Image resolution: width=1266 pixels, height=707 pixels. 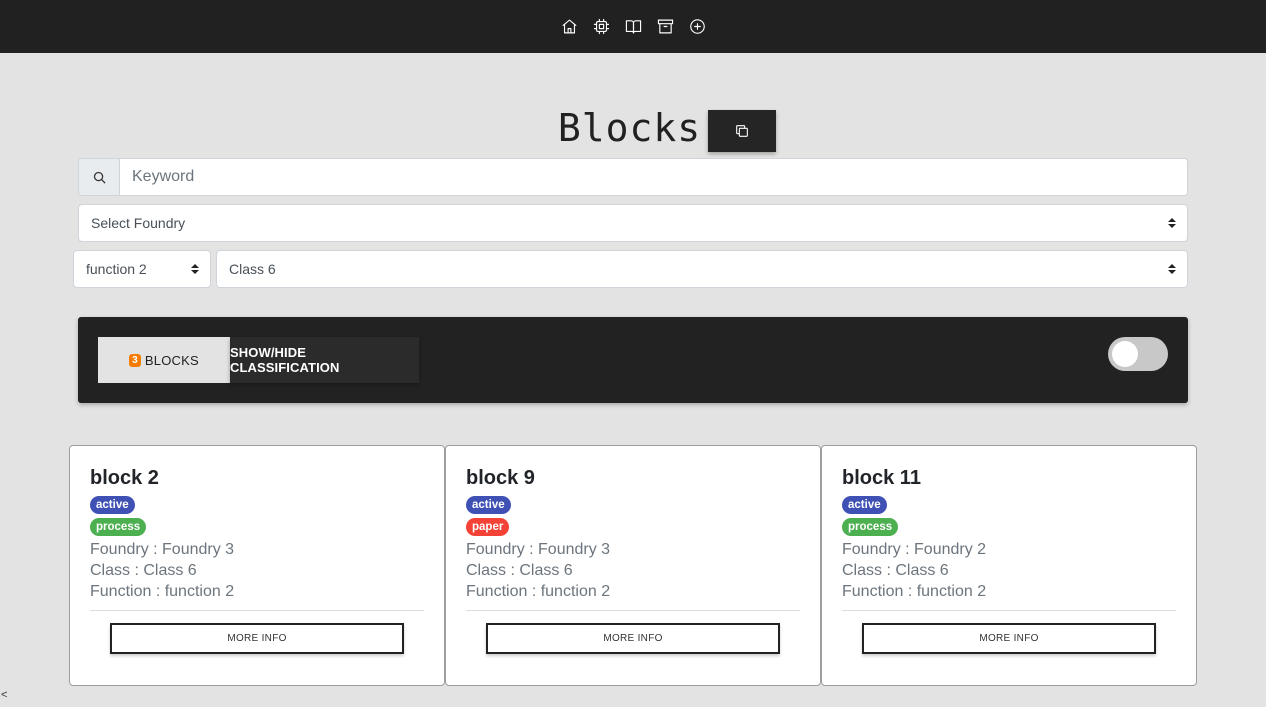 What do you see at coordinates (697, 27) in the screenshot?
I see `plus-circle-icon` at bounding box center [697, 27].